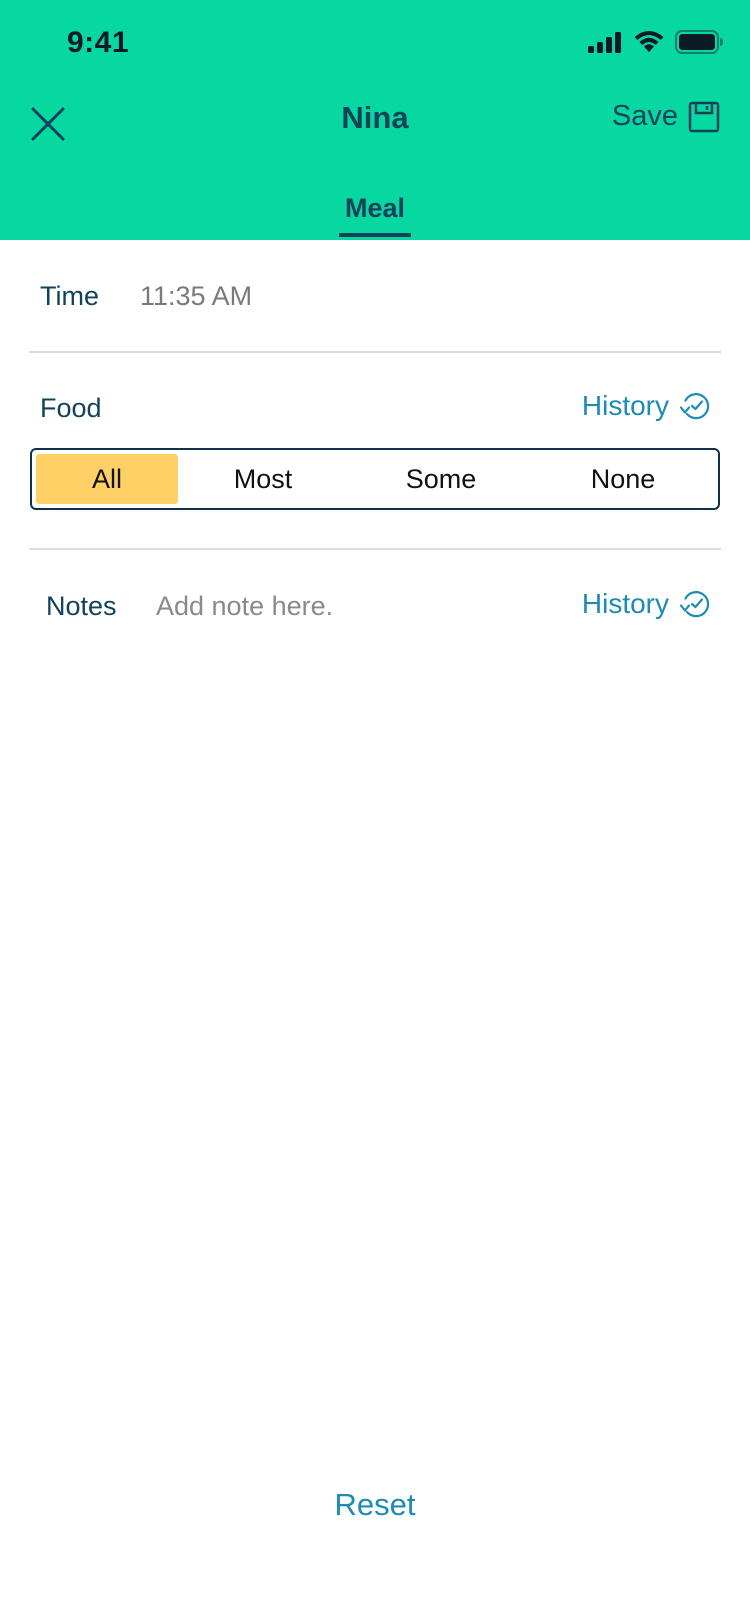 The image size is (750, 1624). What do you see at coordinates (704, 116) in the screenshot?
I see `save-disk-icon` at bounding box center [704, 116].